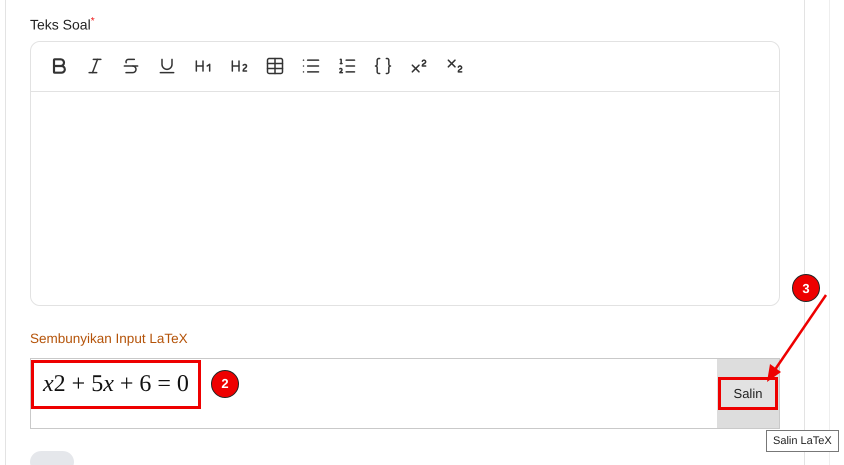 The image size is (844, 465). What do you see at coordinates (116, 384) in the screenshot?
I see `math-preview: x2 + 5x + 6 = 0` at bounding box center [116, 384].